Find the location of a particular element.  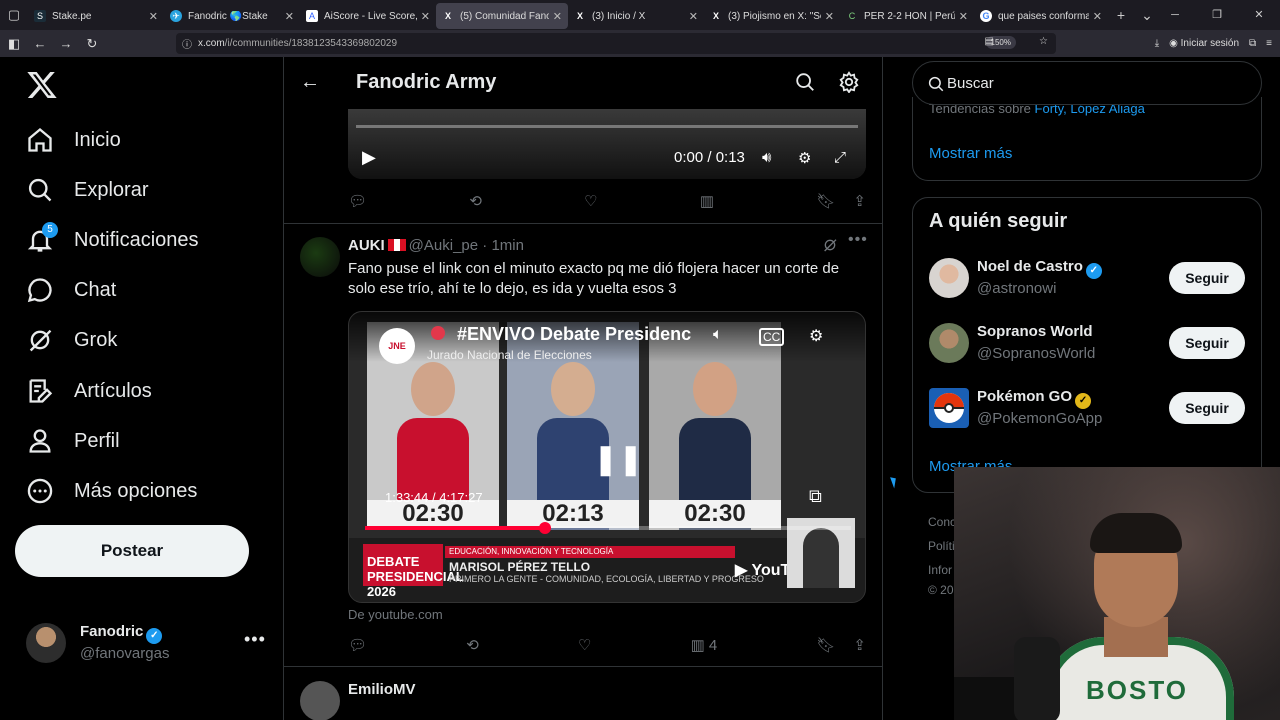

volume-icon: 🔊︎ is located at coordinates (766, 157).